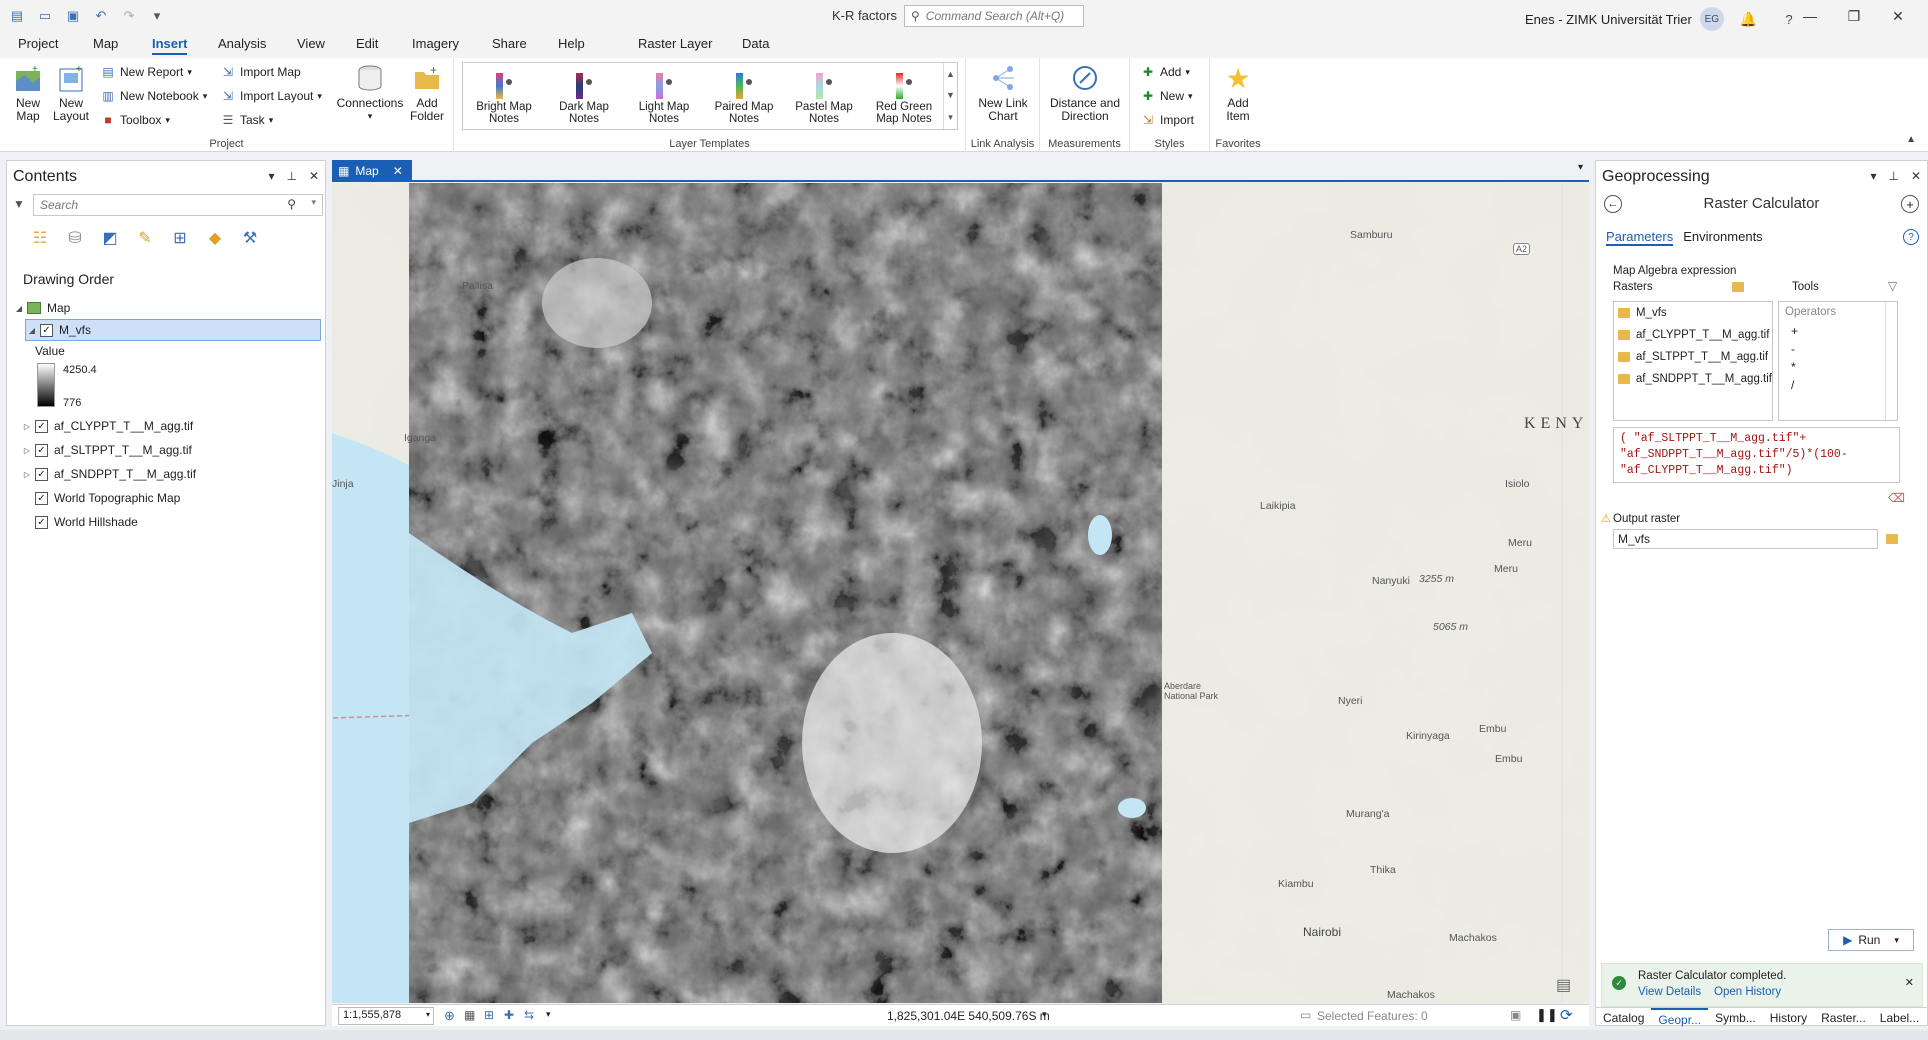 The height and width of the screenshot is (1040, 1928). I want to click on scroll-up-icon: ▲, so click(950, 74).